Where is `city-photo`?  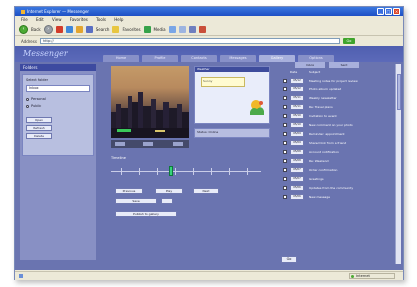 city-photo is located at coordinates (150, 102).